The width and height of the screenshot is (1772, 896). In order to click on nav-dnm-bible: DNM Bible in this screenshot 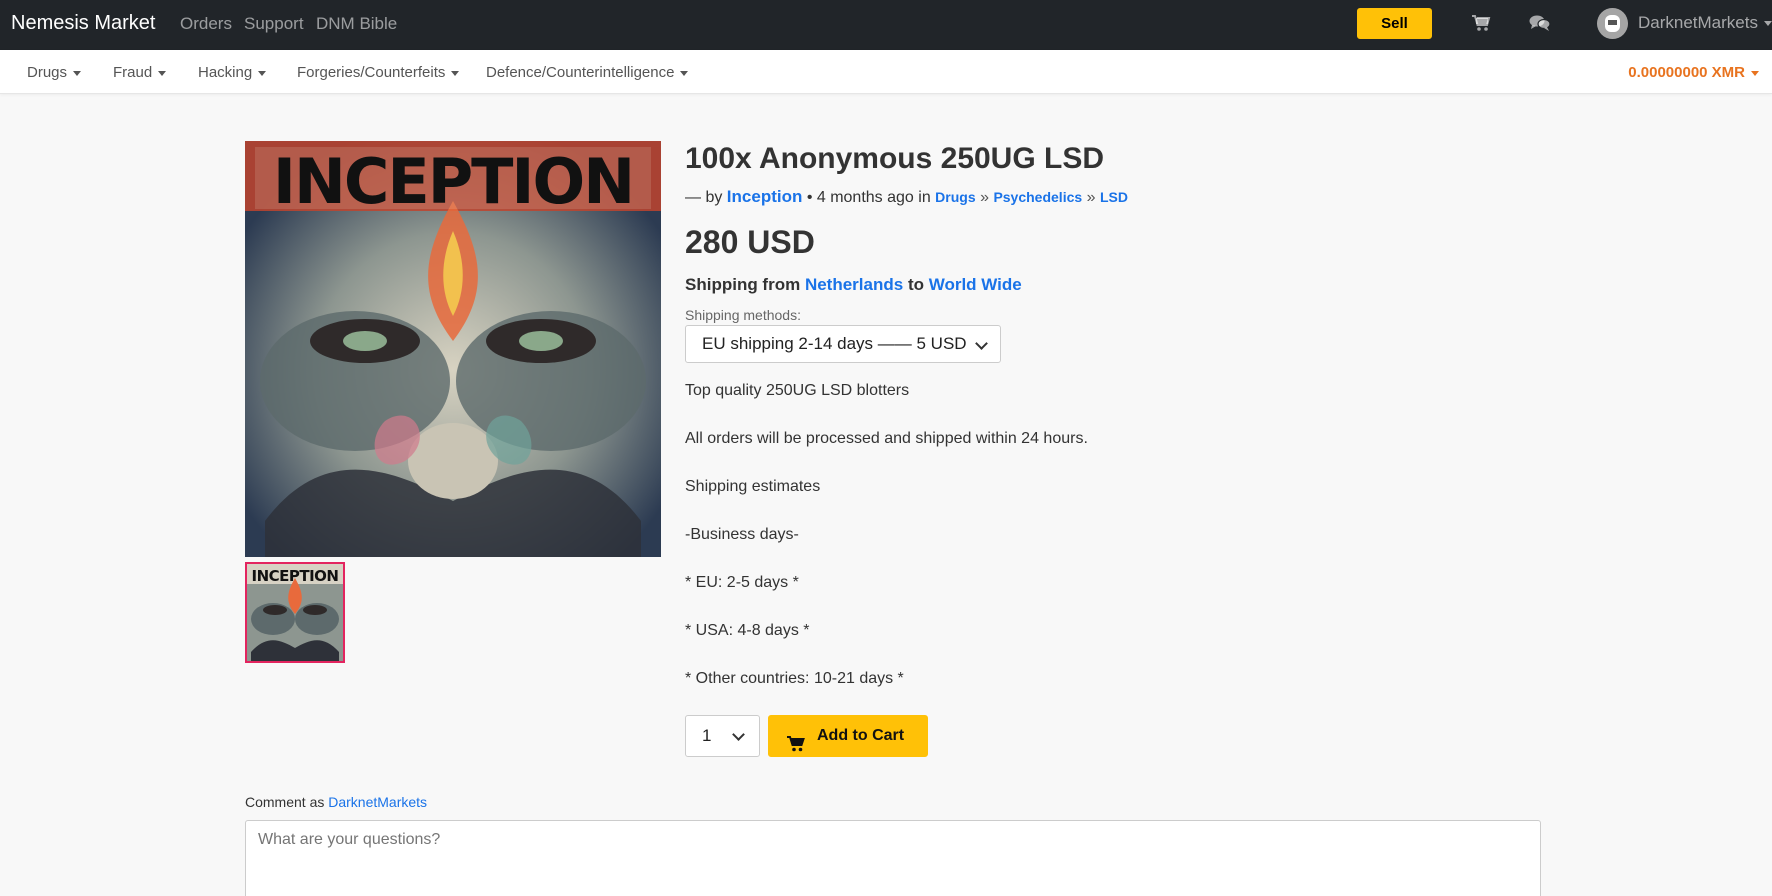, I will do `click(356, 24)`.